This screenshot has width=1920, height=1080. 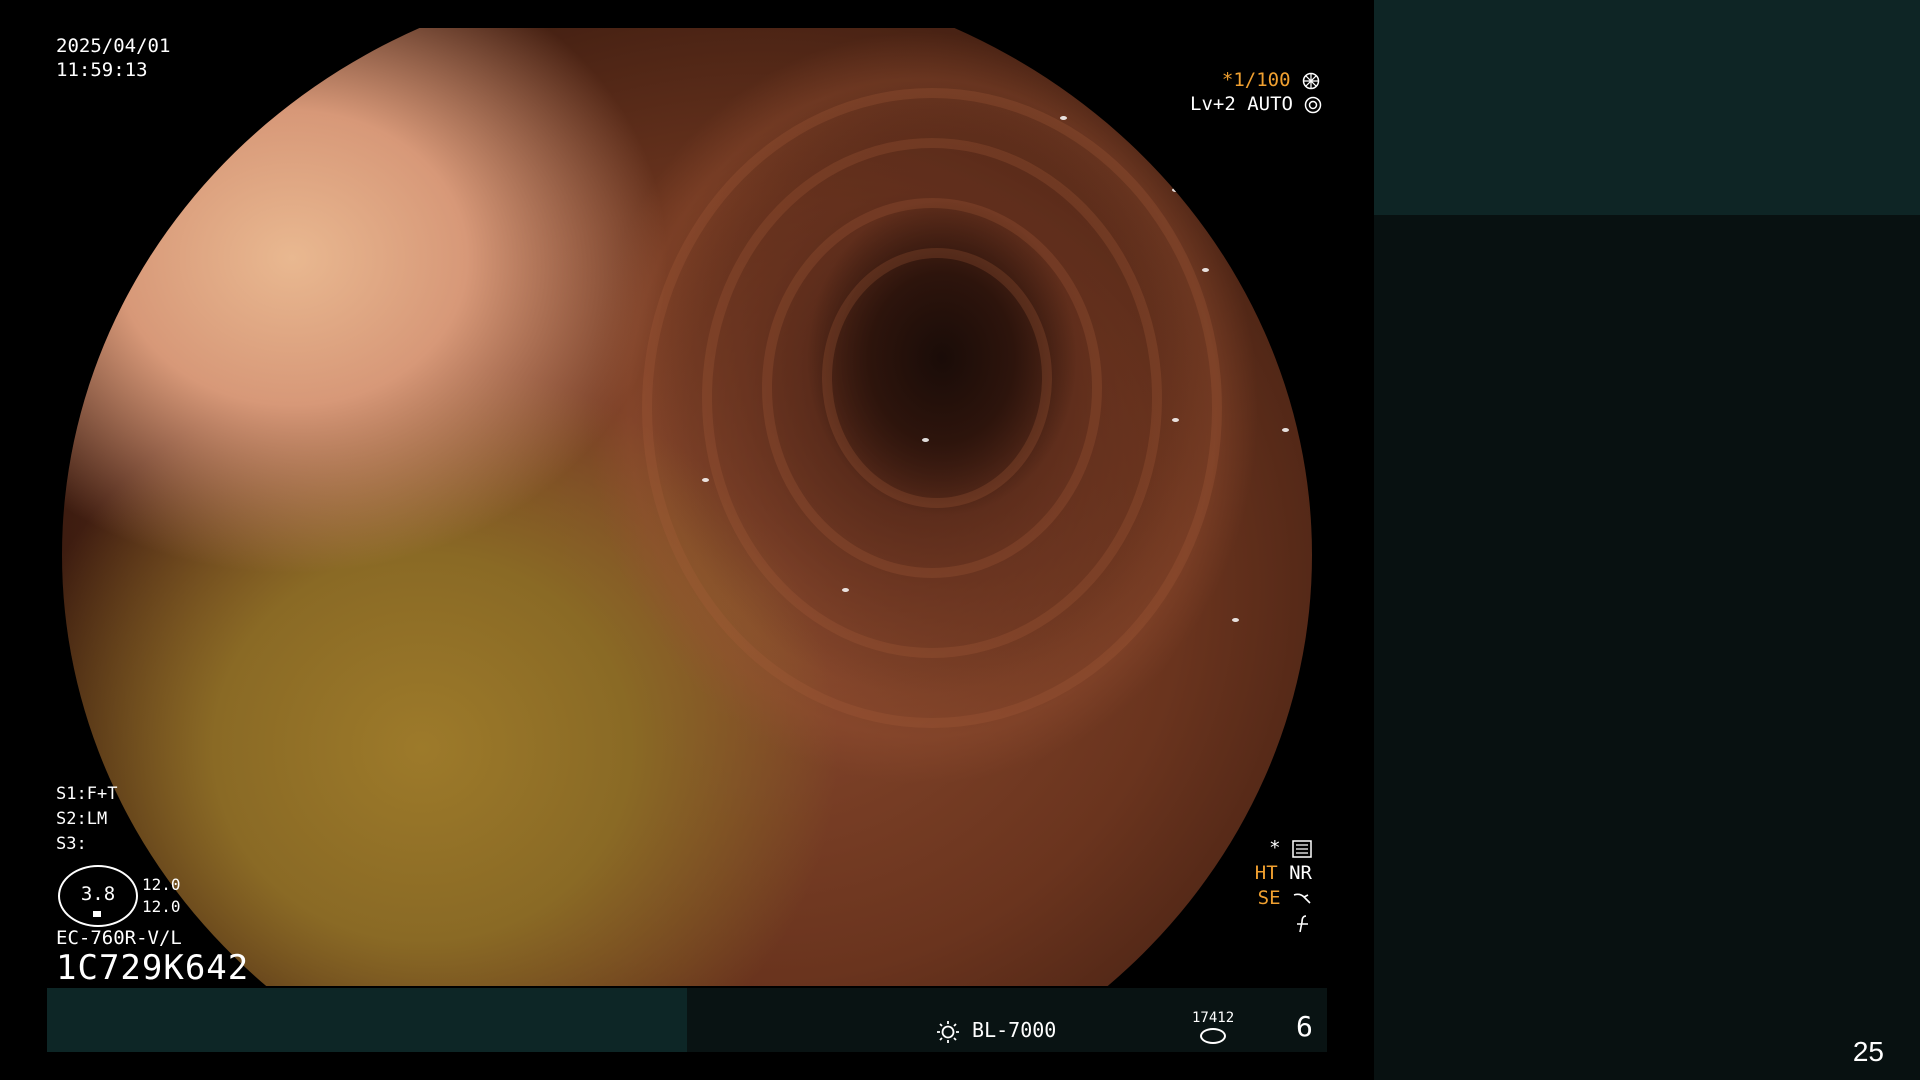 What do you see at coordinates (161, 906) in the screenshot?
I see `gauge-set-bottom: 12.0` at bounding box center [161, 906].